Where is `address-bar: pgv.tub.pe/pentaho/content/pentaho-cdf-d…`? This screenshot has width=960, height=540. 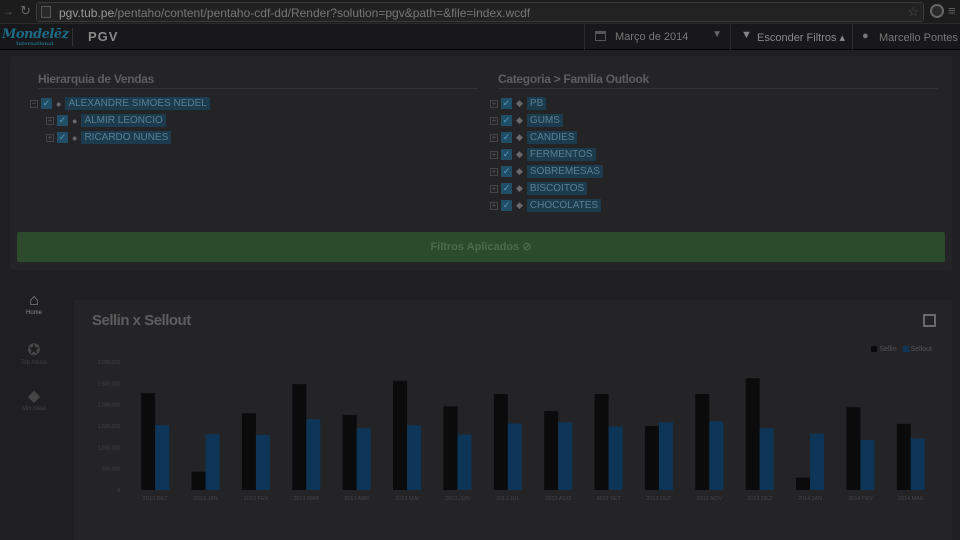
address-bar: pgv.tub.pe/pentaho/content/pentaho-cdf-d… is located at coordinates (480, 12).